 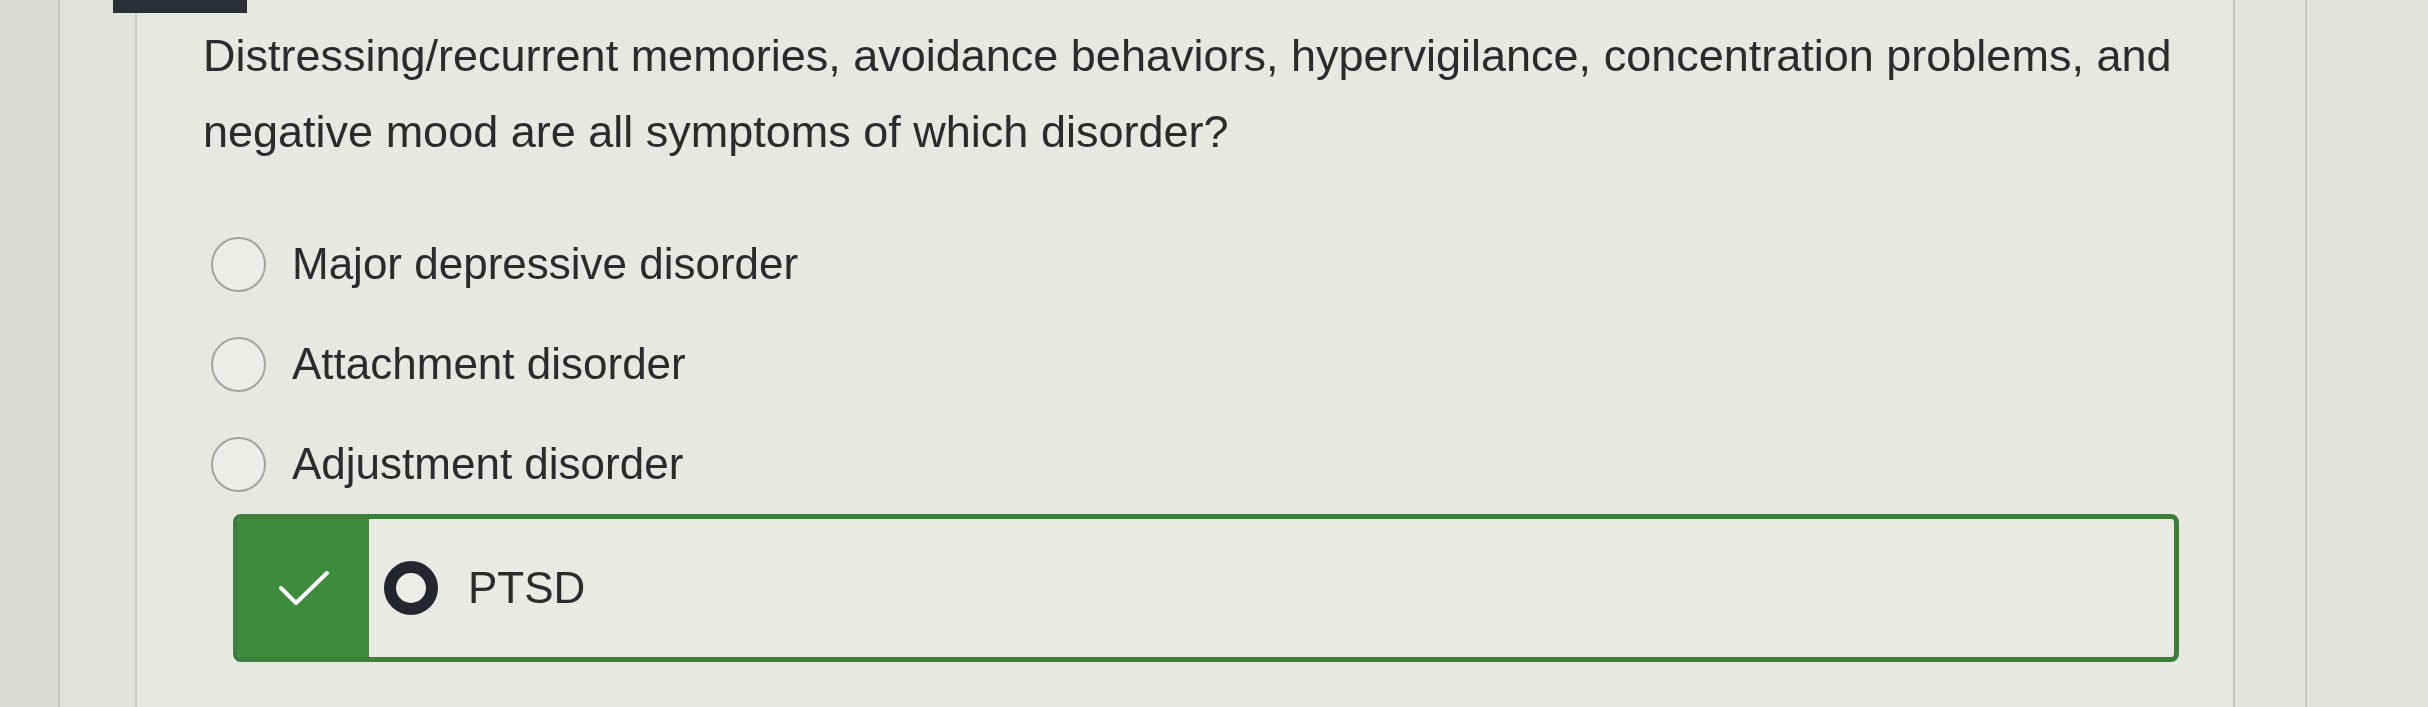 What do you see at coordinates (1188, 94) in the screenshot?
I see `question-text: Distressing/recurrent memories, avoidance behaviors, hypervigilance, concentration problems, and negative mood are all symptoms of which disorder?` at bounding box center [1188, 94].